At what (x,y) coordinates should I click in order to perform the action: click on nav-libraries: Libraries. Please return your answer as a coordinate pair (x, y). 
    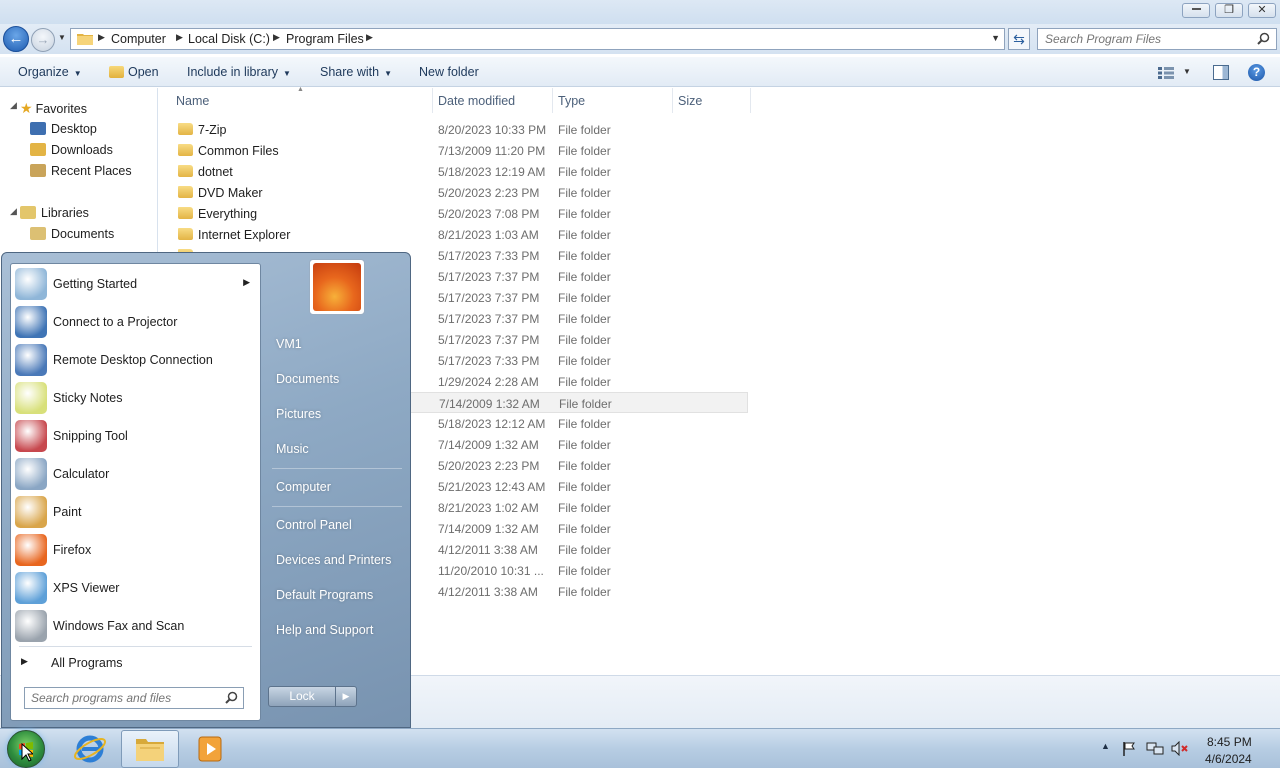
    Looking at the image, I should click on (54, 213).